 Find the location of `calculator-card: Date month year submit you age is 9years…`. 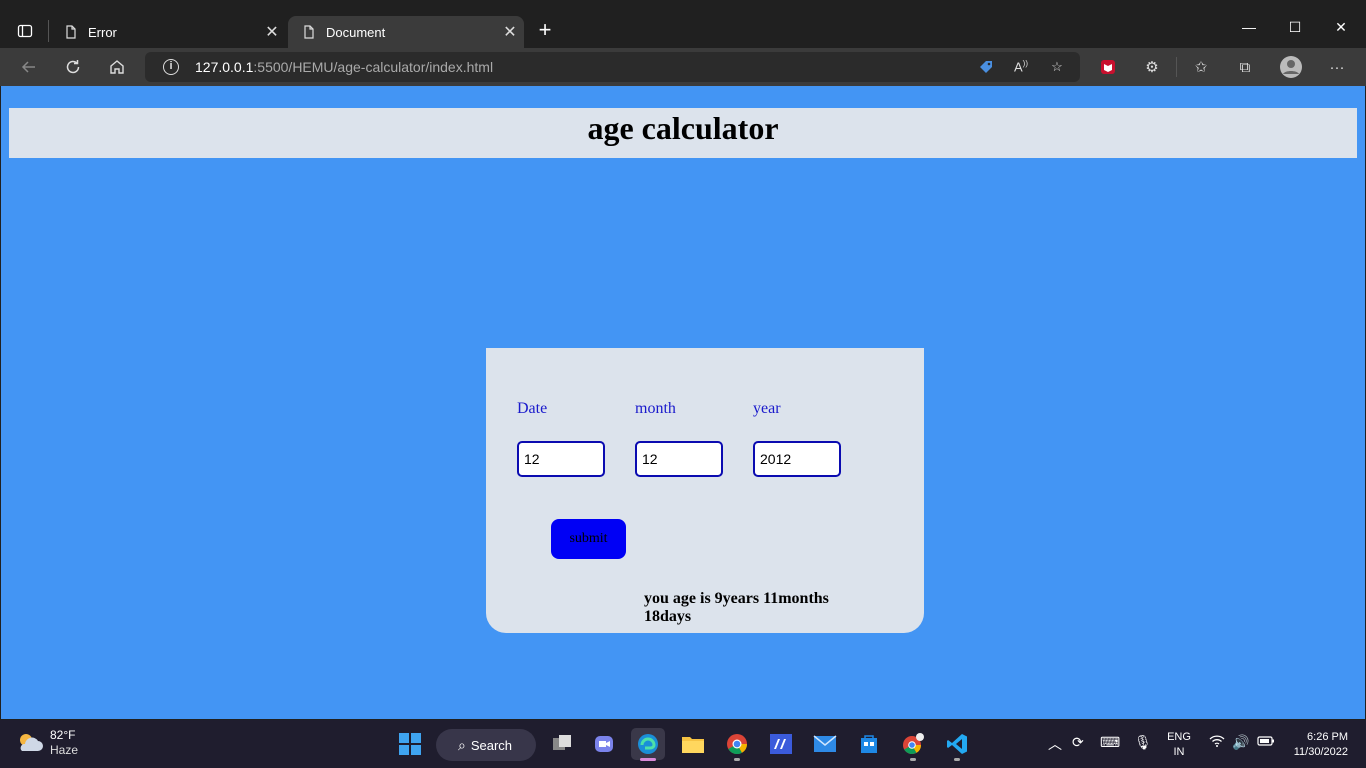

calculator-card: Date month year submit you age is 9years… is located at coordinates (705, 490).